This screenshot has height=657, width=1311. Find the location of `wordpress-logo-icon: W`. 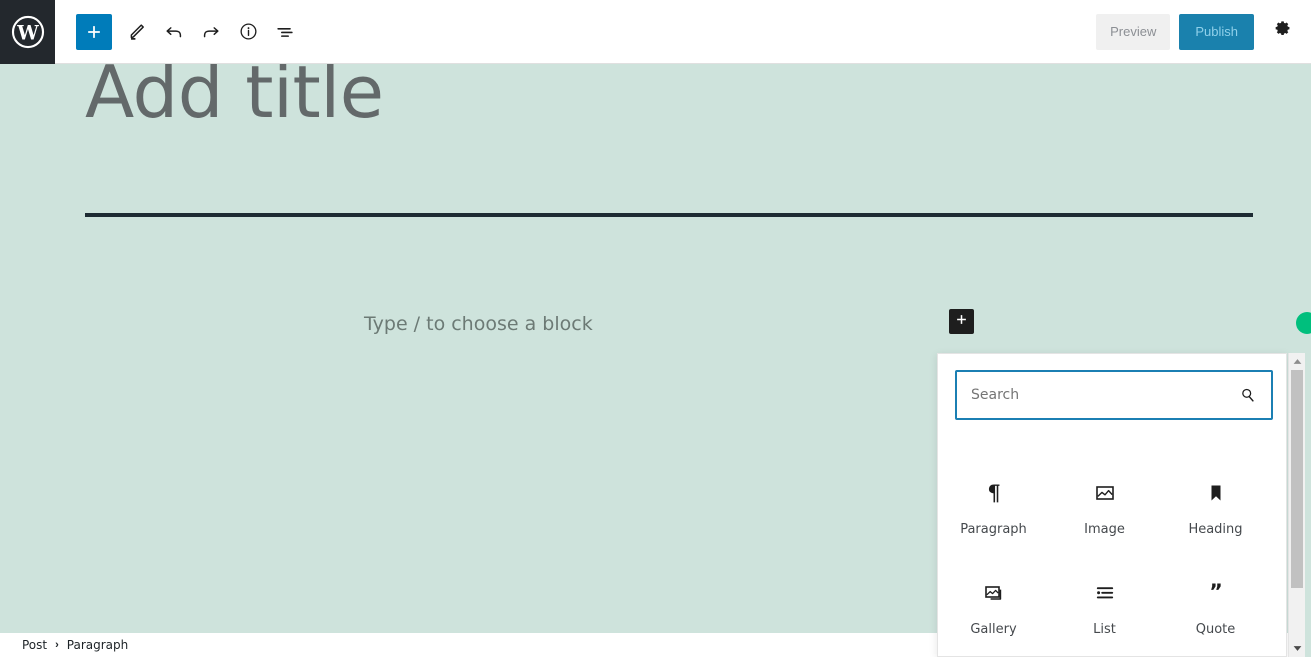

wordpress-logo-icon: W is located at coordinates (28, 32).